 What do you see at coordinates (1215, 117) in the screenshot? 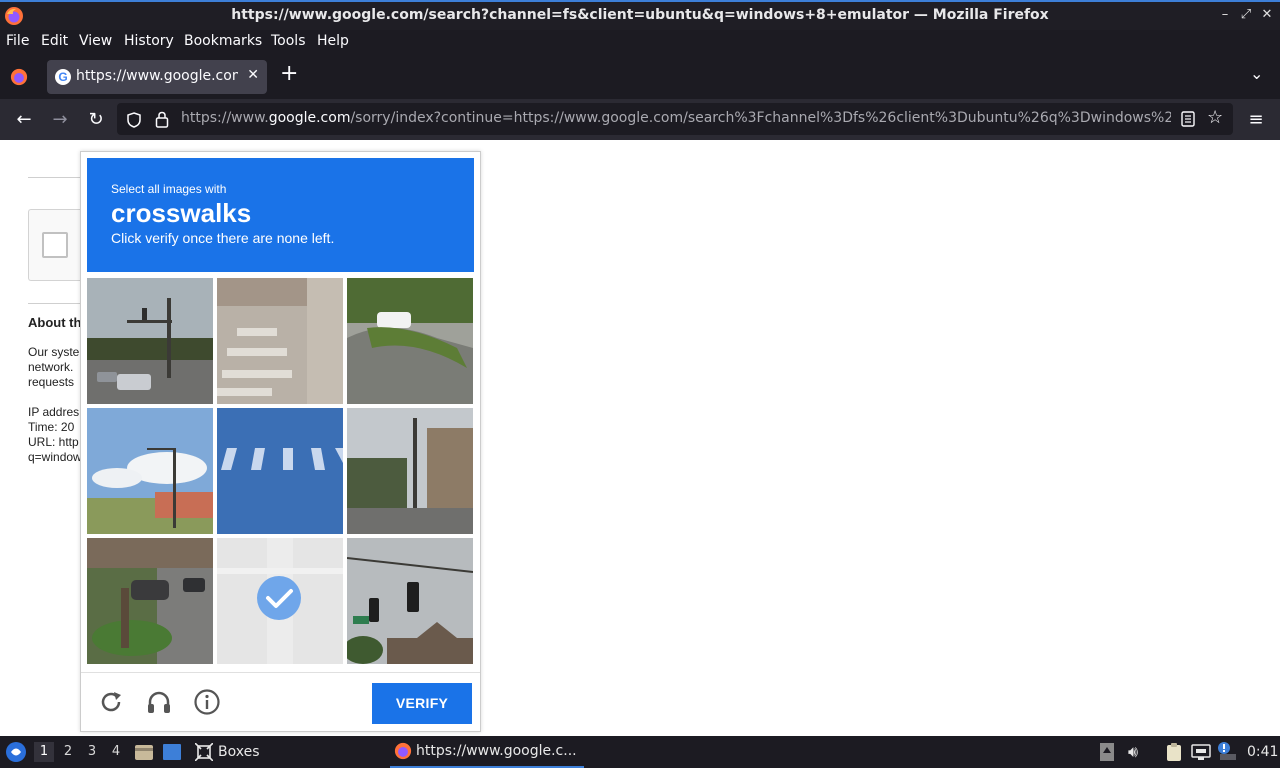
I see `bookmark-star-icon: ☆` at bounding box center [1215, 117].